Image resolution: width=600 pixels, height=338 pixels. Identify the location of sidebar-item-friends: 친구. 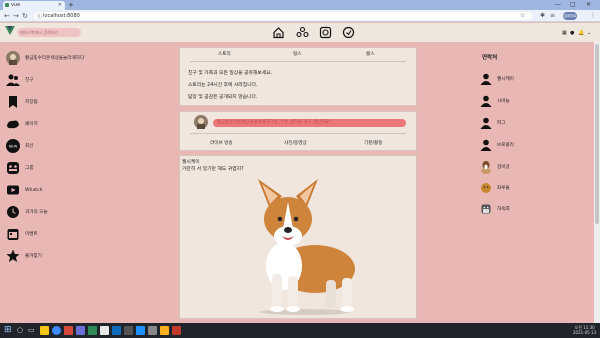
(19, 80).